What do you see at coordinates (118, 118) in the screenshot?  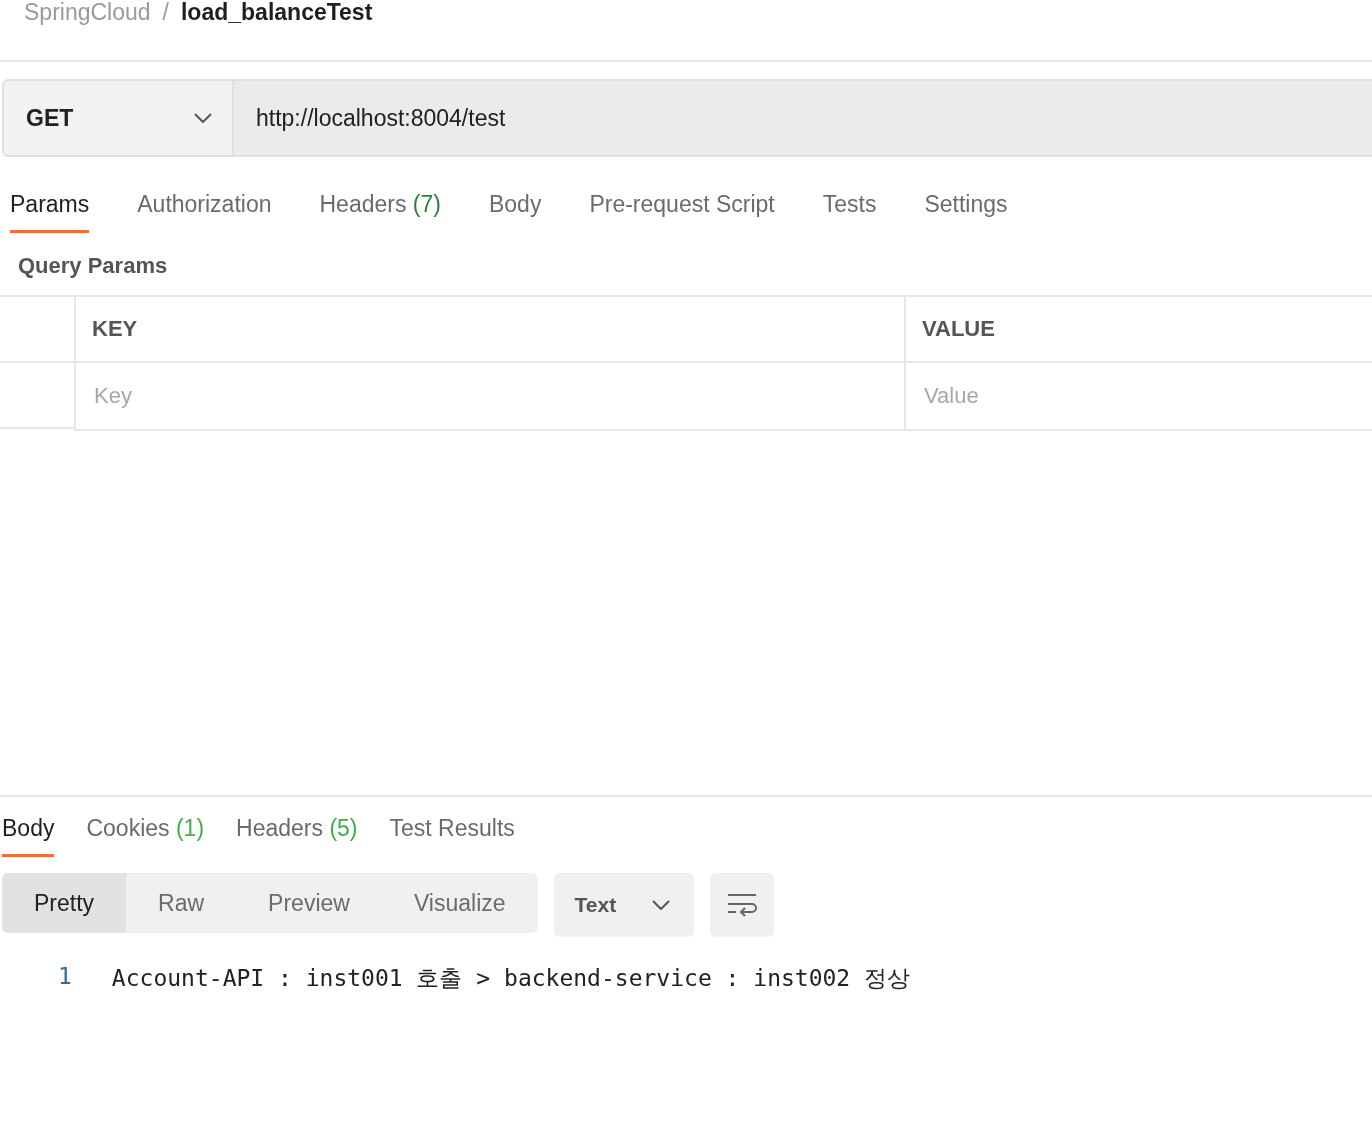 I see `method-dropdown: GET` at bounding box center [118, 118].